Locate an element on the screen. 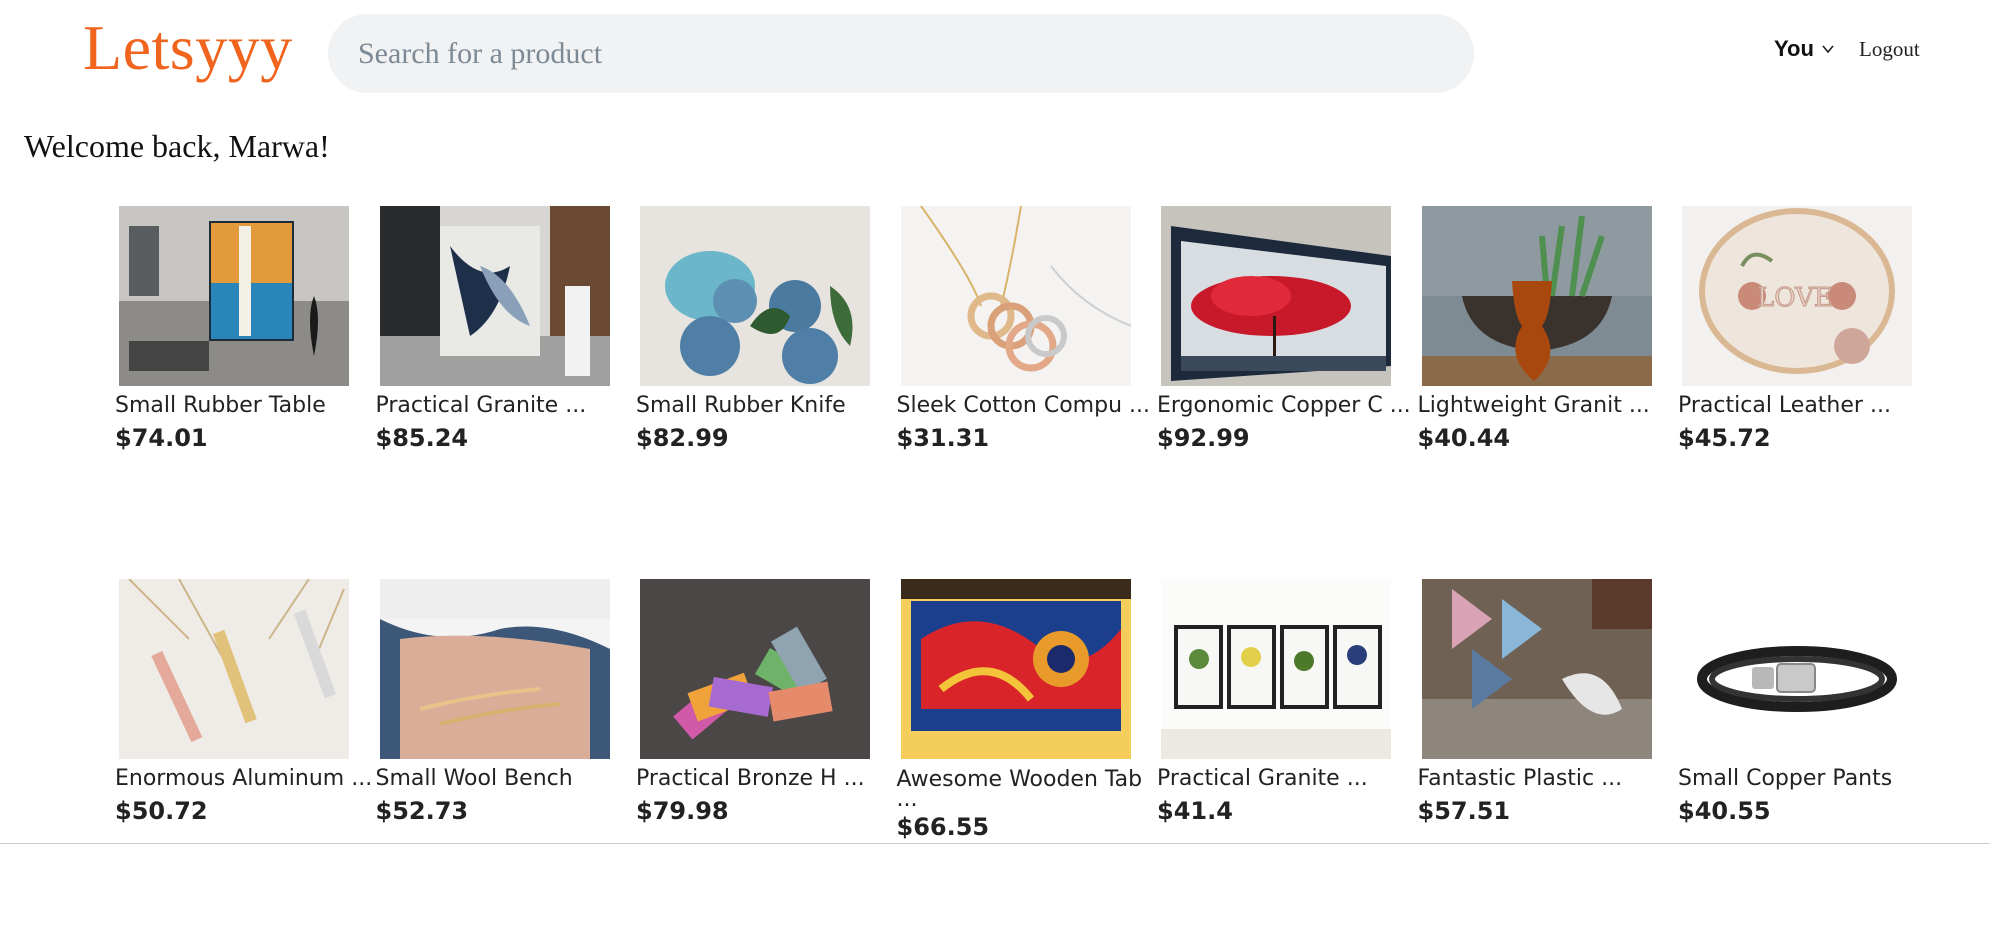 The height and width of the screenshot is (952, 1990). product-title: Small Rubber Knife is located at coordinates (751, 406).